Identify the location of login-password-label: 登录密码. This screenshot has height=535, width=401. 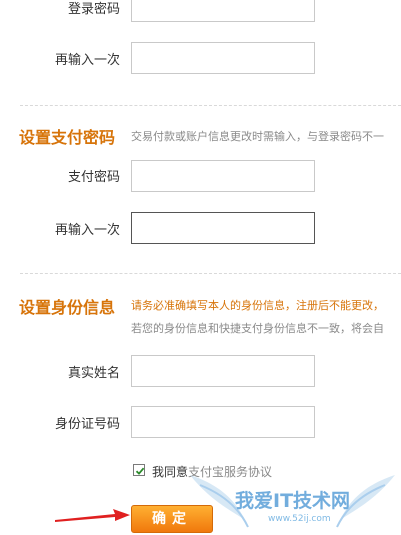
(93, 9).